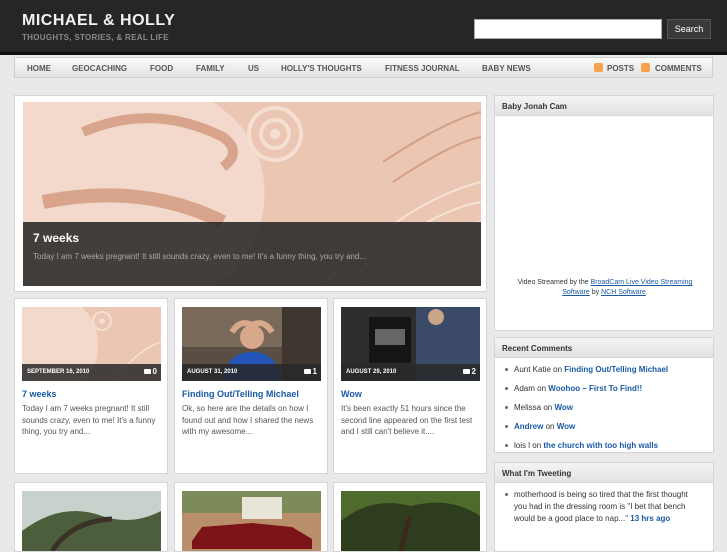 This screenshot has width=727, height=552. I want to click on widget-title: Recent Comments, so click(604, 348).